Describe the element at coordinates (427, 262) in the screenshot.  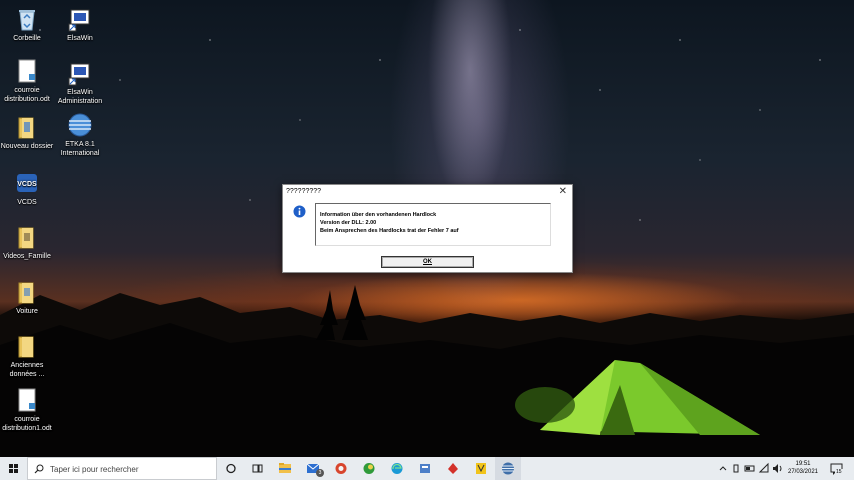
I see `ok-button: OK` at that location.